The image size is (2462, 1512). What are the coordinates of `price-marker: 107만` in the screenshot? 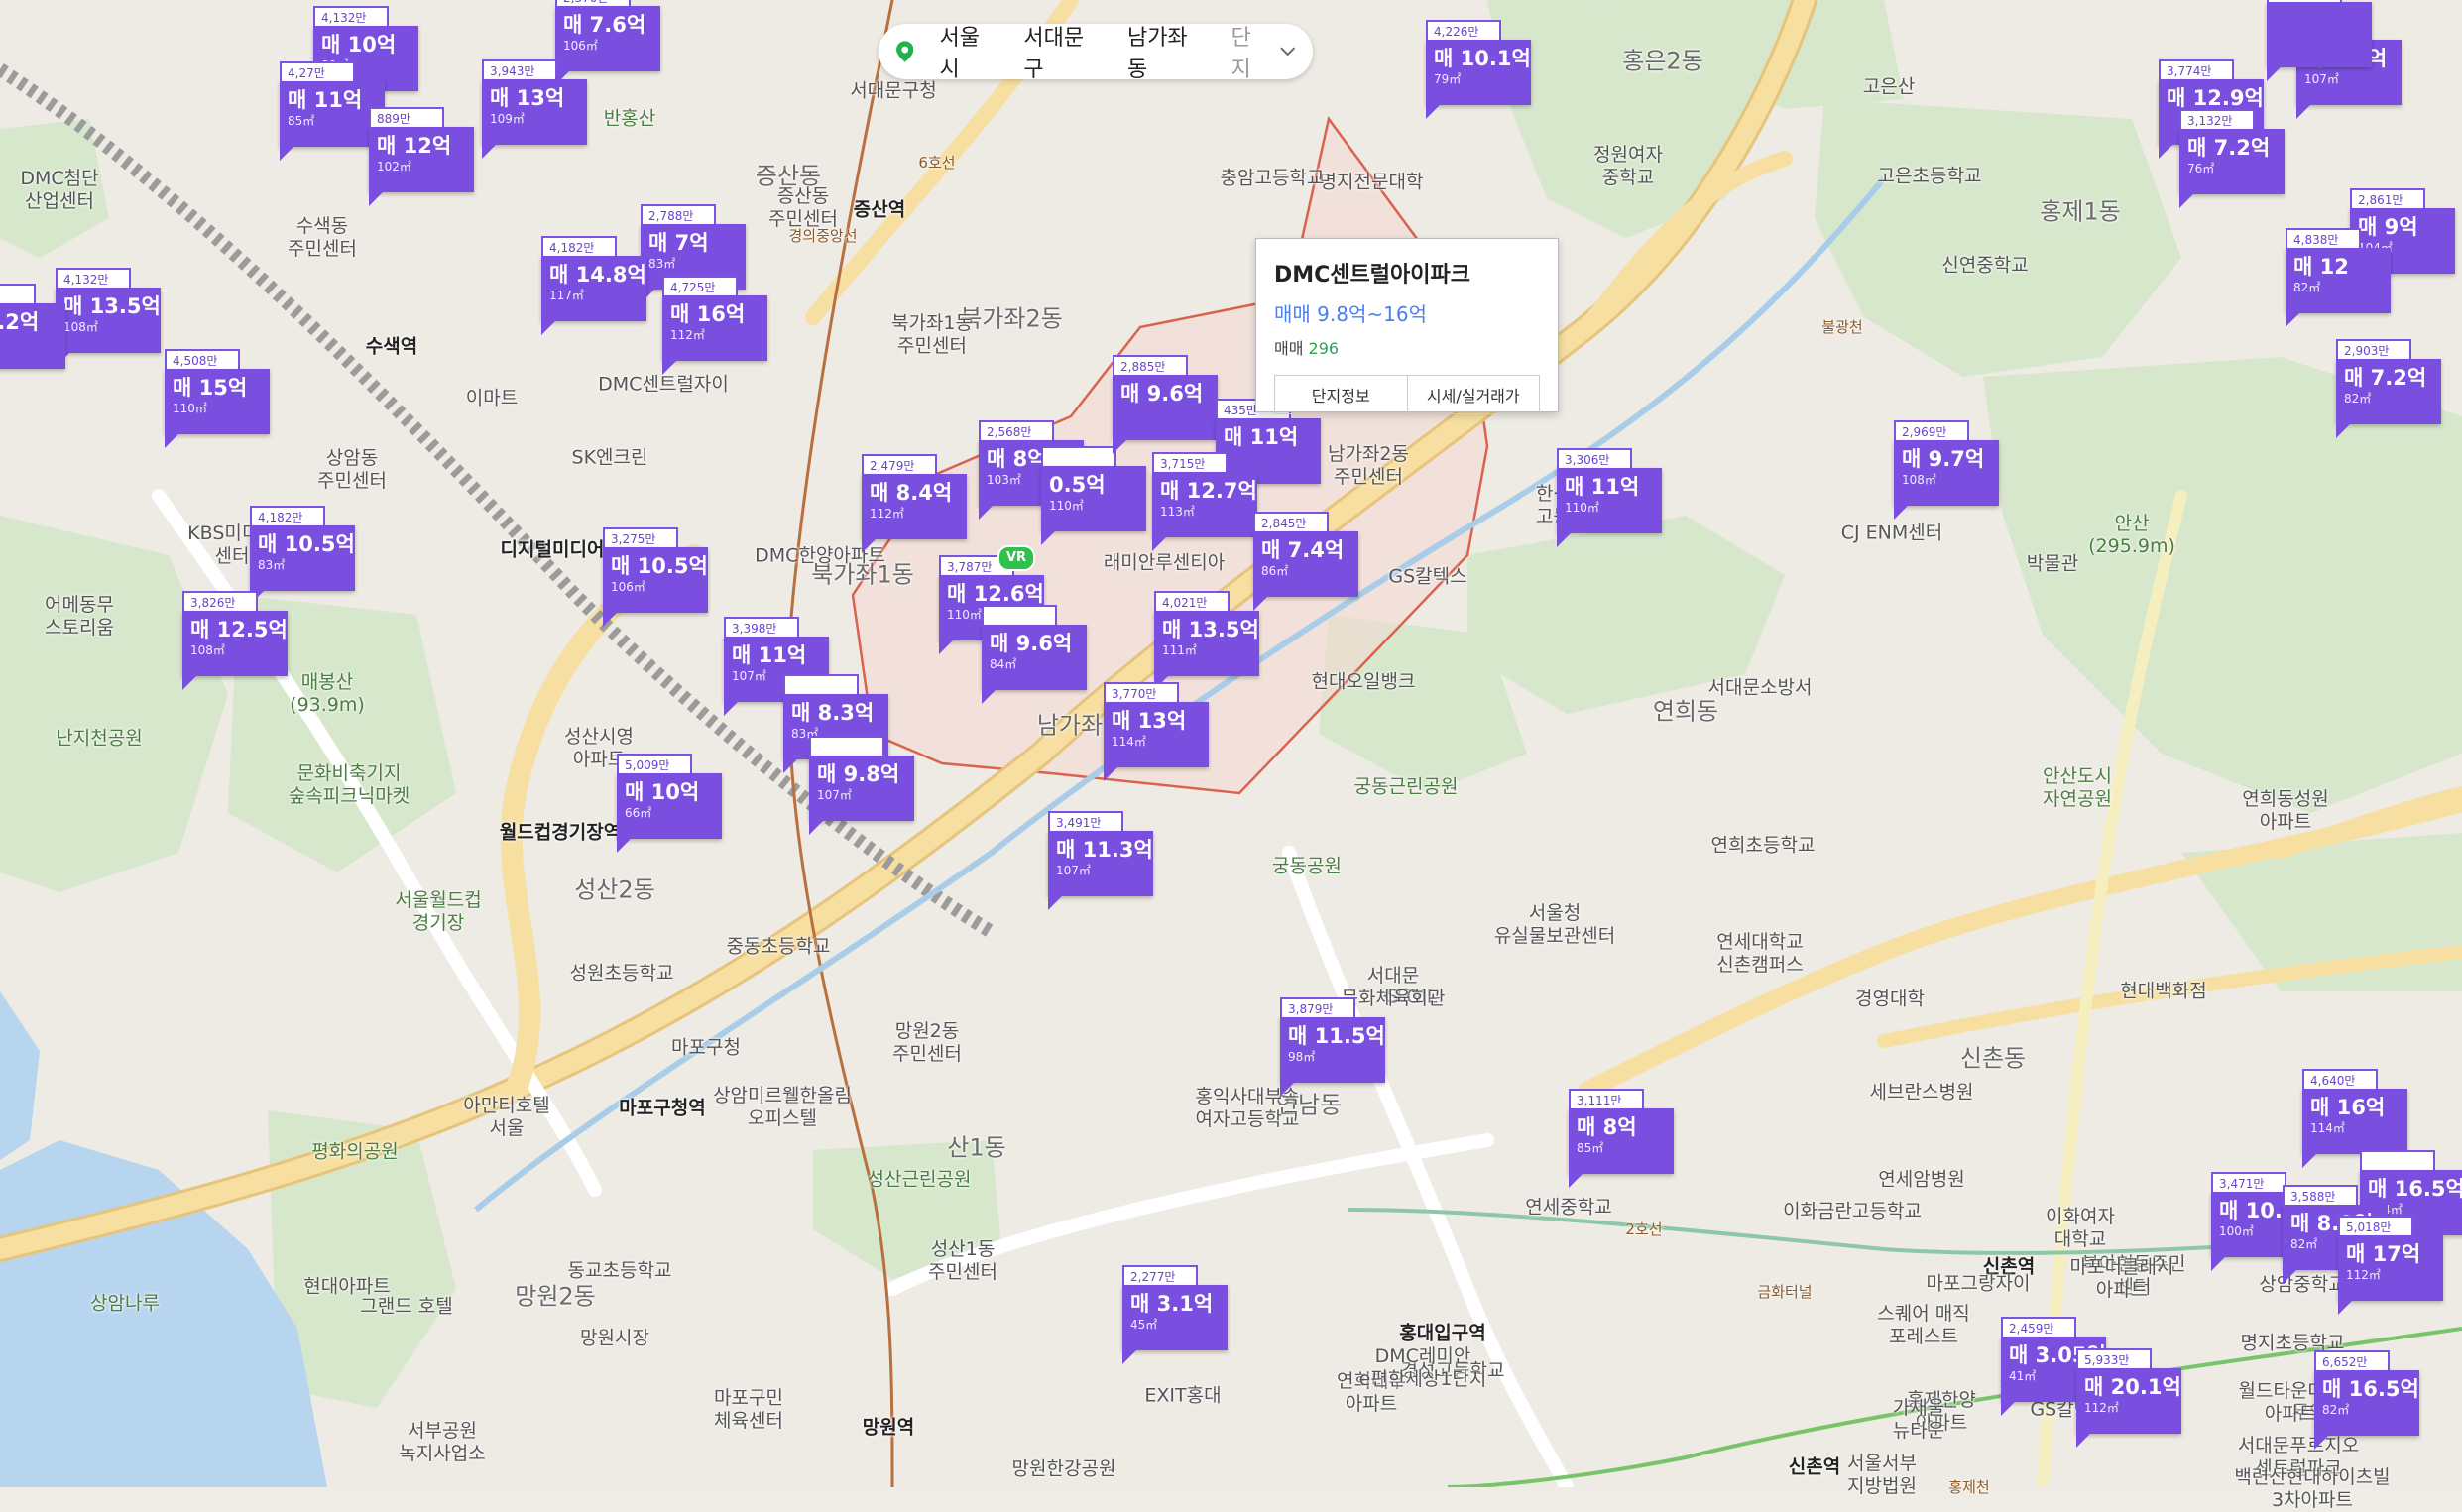 It's located at (2319, 40).